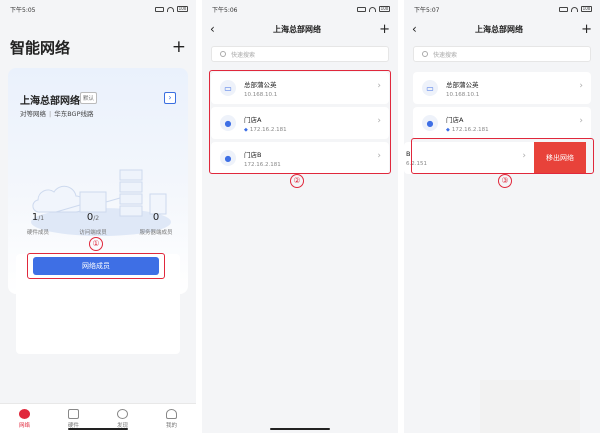 Image resolution: width=600 pixels, height=433 pixels. I want to click on status-time: 下午5:06, so click(225, 10).